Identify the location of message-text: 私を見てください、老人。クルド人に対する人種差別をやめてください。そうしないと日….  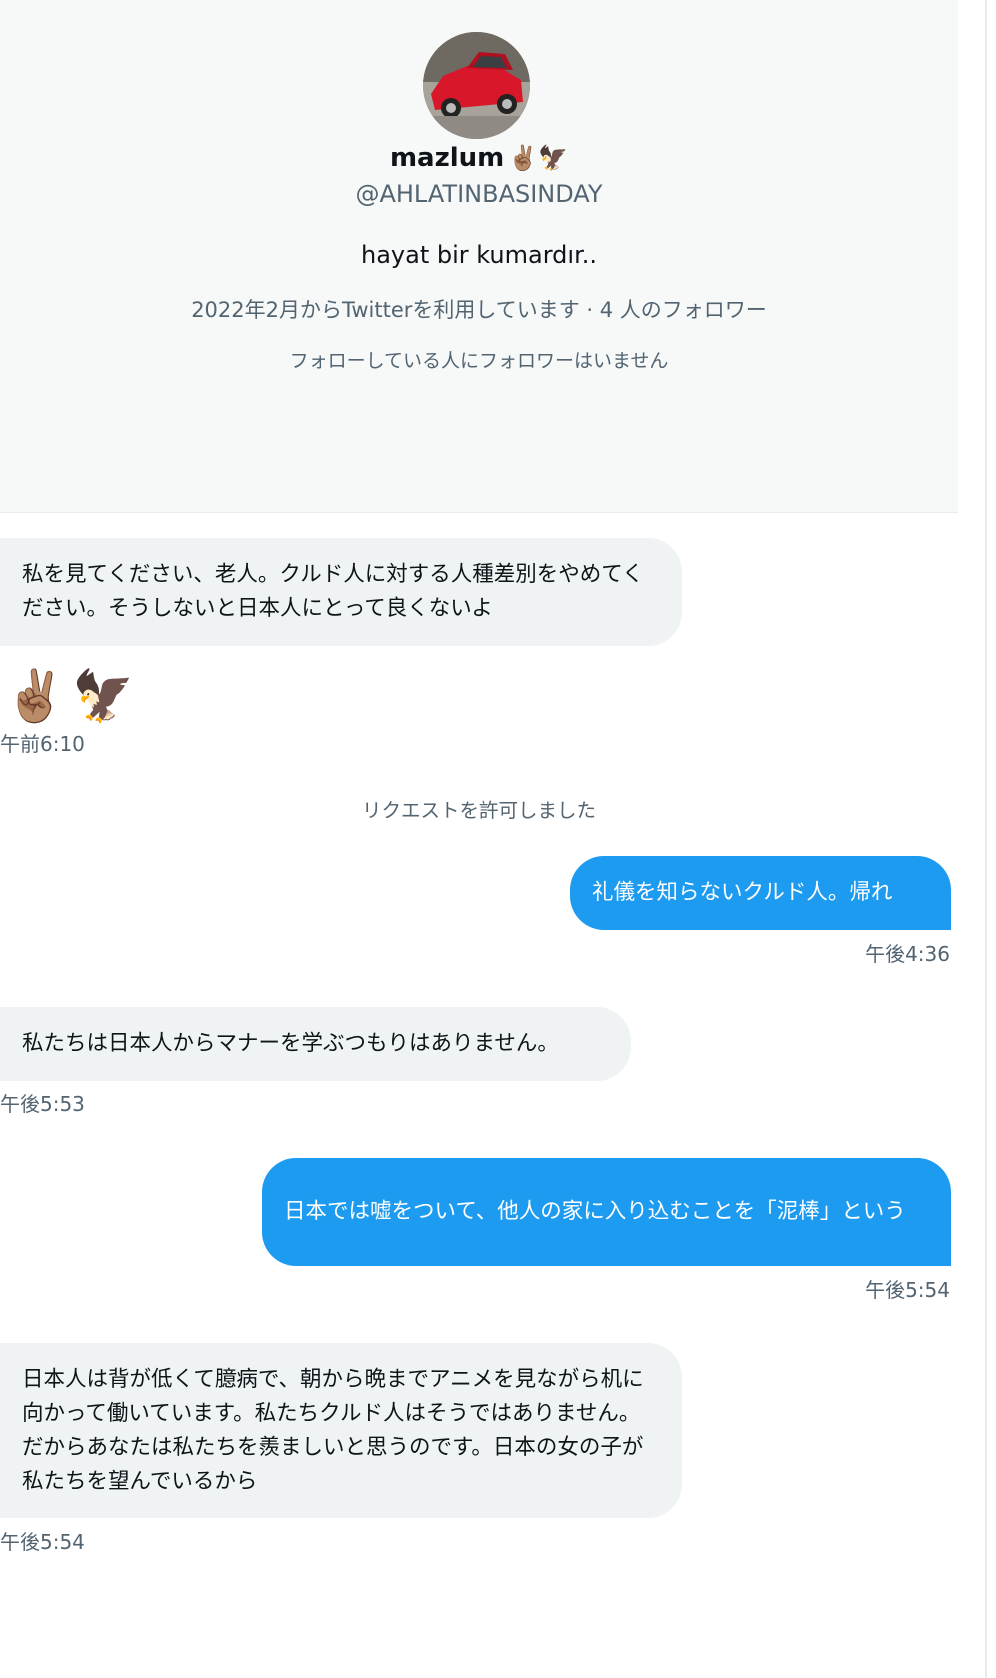
(333, 591).